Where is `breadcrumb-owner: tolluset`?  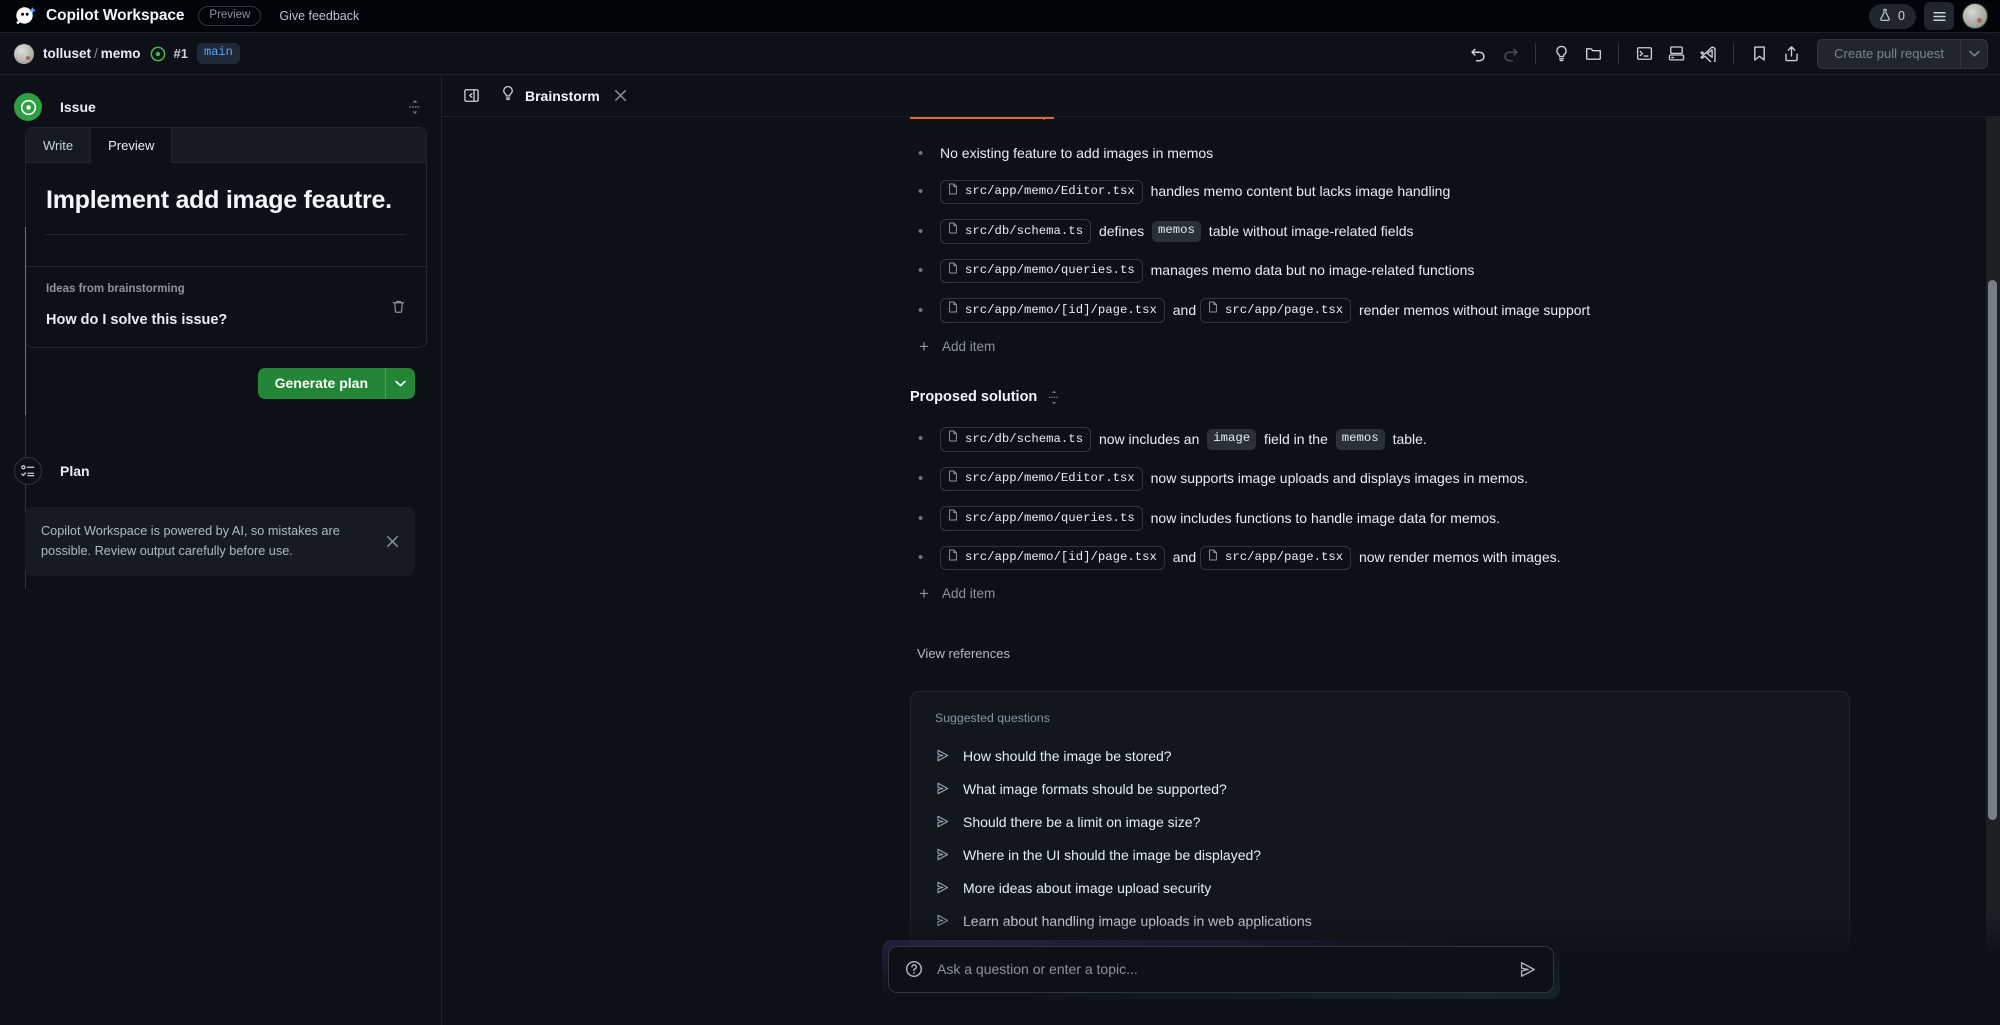 breadcrumb-owner: tolluset is located at coordinates (67, 53).